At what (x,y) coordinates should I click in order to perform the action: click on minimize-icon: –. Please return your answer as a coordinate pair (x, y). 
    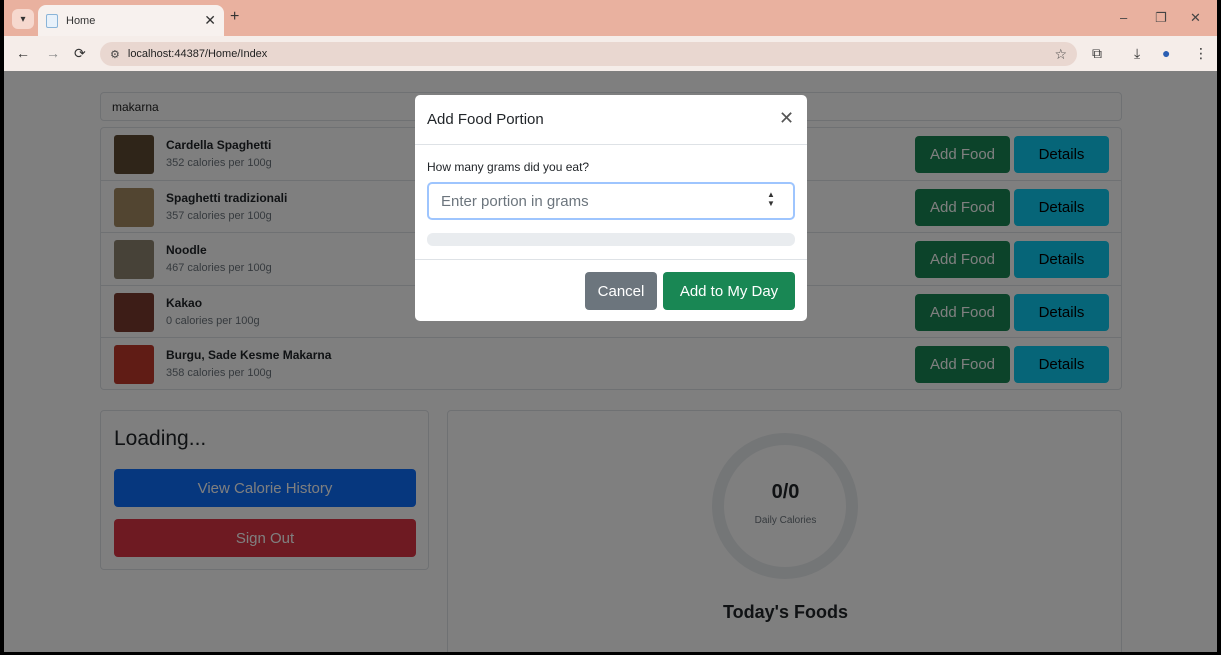
    Looking at the image, I should click on (1123, 17).